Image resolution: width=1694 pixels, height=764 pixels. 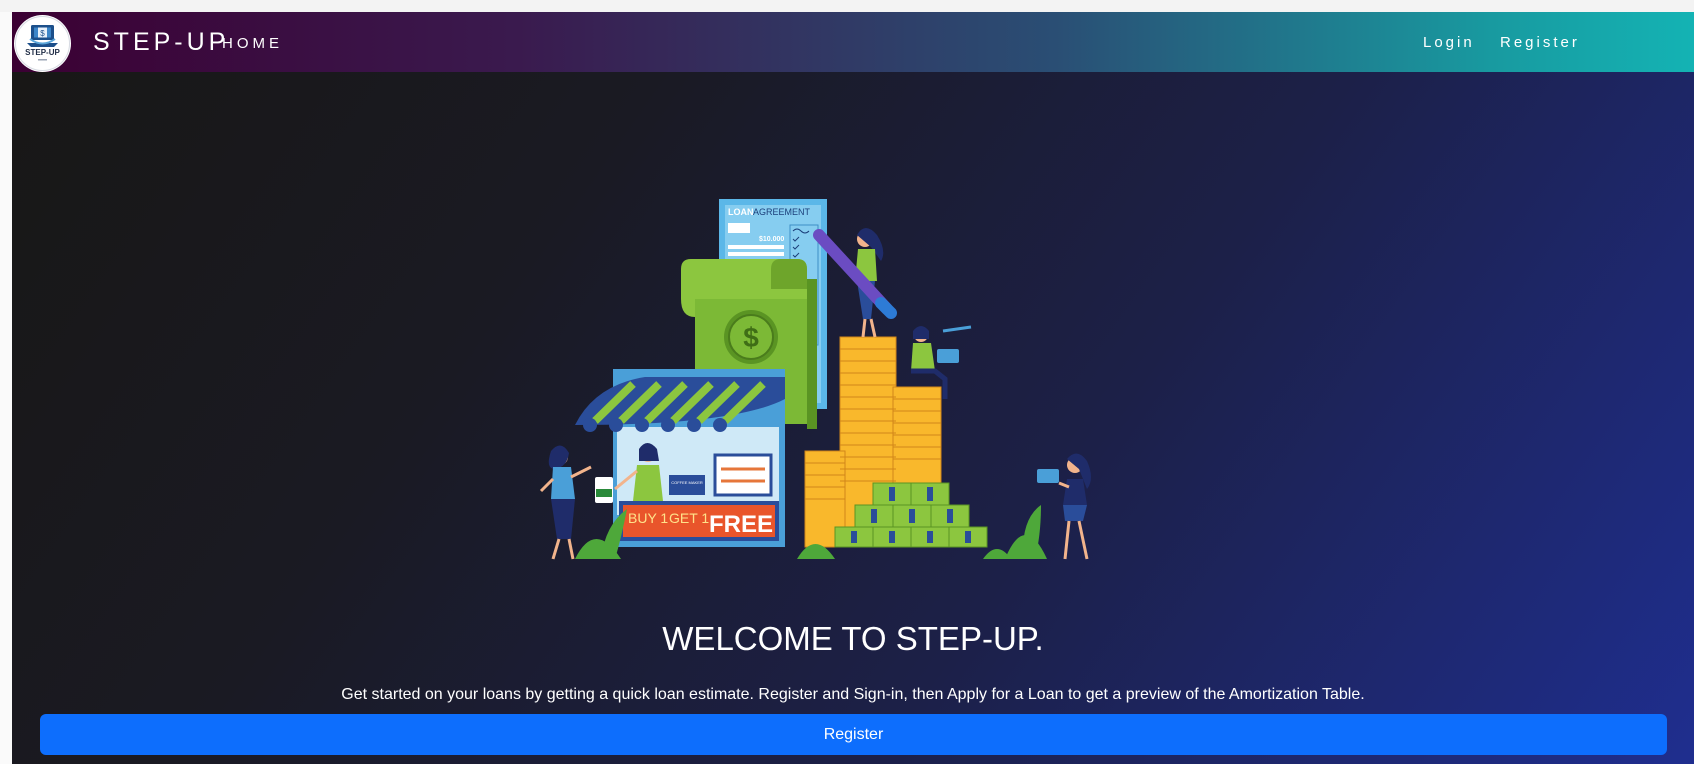 I want to click on banner-buy-text: BUY 1, so click(x=648, y=518).